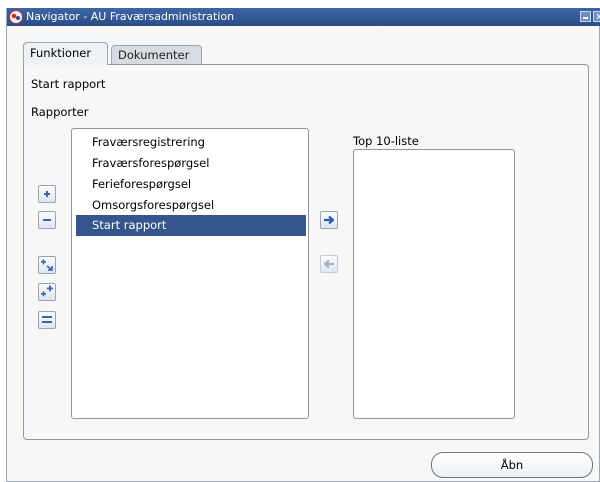 The width and height of the screenshot is (600, 482). Describe the element at coordinates (61, 53) in the screenshot. I see `tab-label: Funktioner` at that location.